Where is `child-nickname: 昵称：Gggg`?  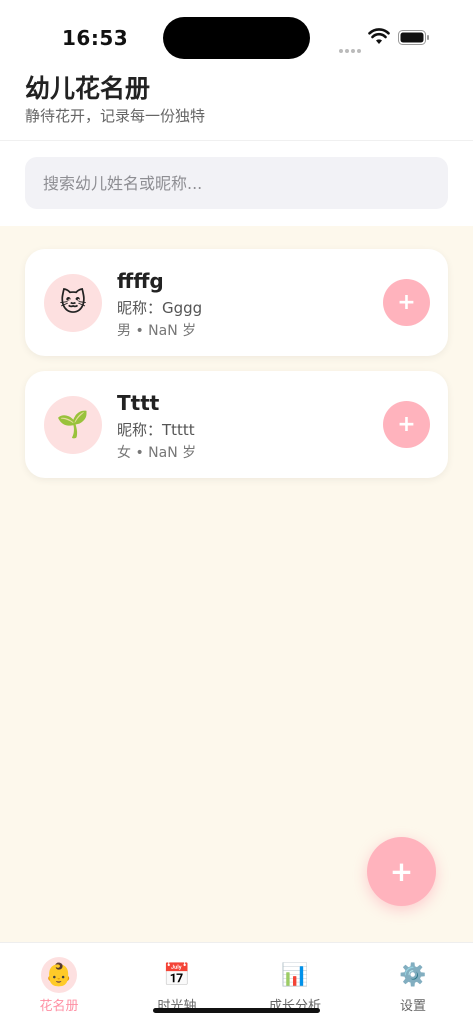
child-nickname: 昵称：Gggg is located at coordinates (160, 308).